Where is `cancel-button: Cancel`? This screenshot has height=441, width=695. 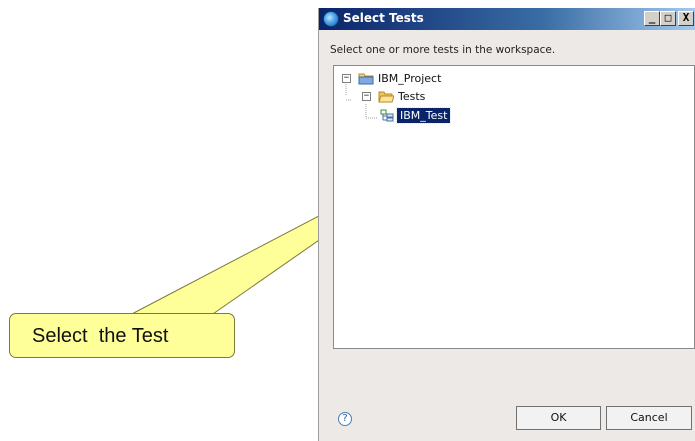
cancel-button: Cancel is located at coordinates (649, 418).